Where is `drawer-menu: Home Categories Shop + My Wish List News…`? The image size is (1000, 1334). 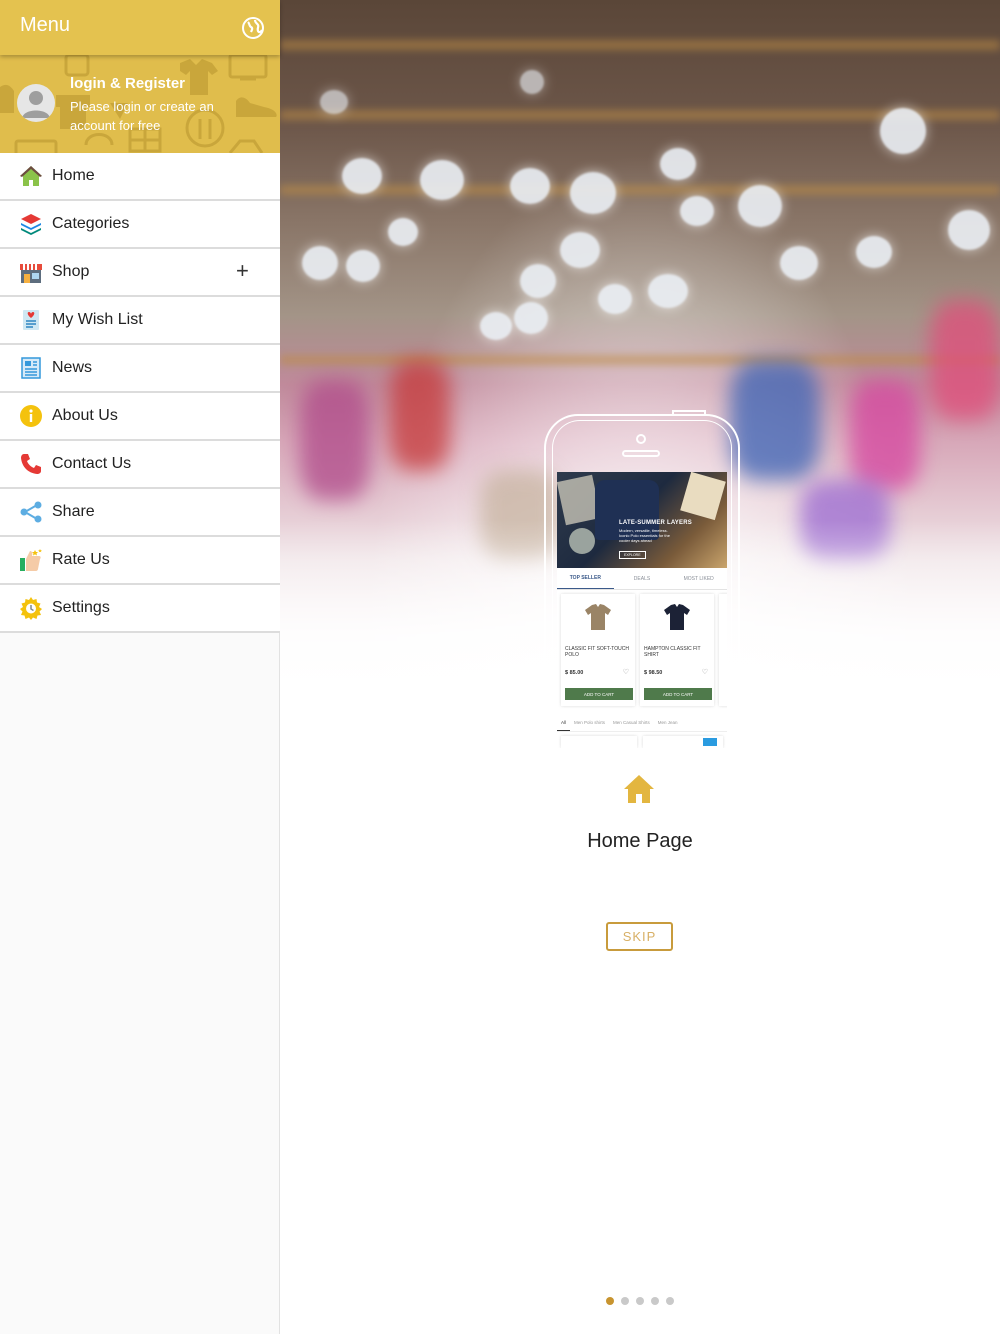 drawer-menu: Home Categories Shop + My Wish List News… is located at coordinates (140, 393).